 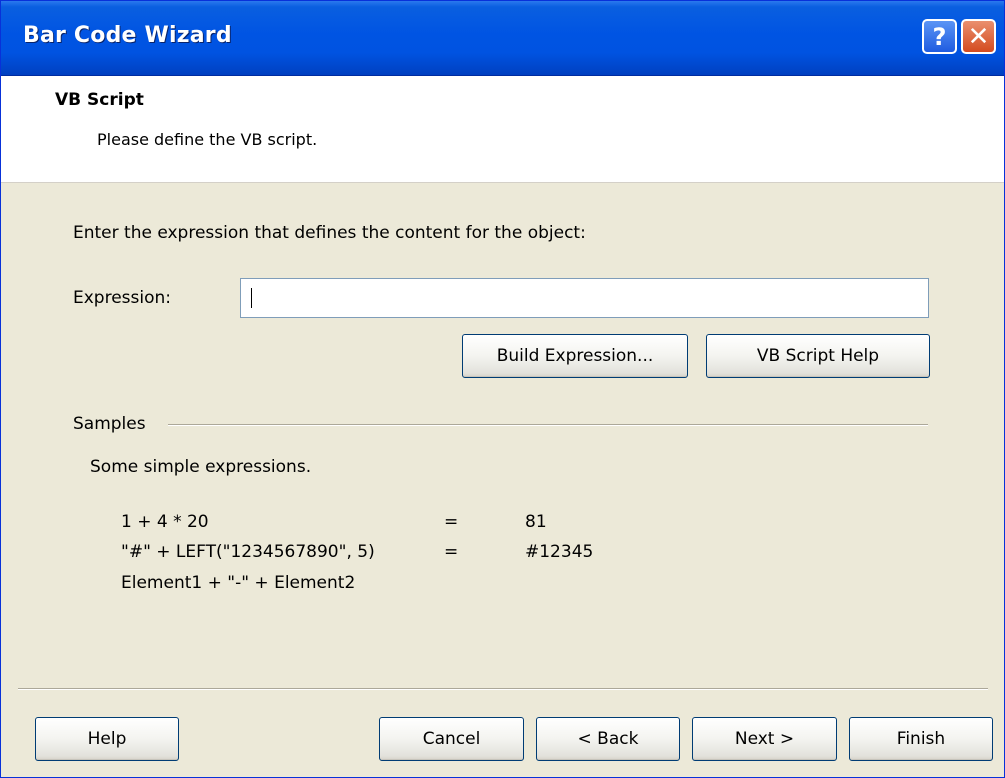 I want to click on window-title: Bar Code Wizard, so click(x=127, y=35).